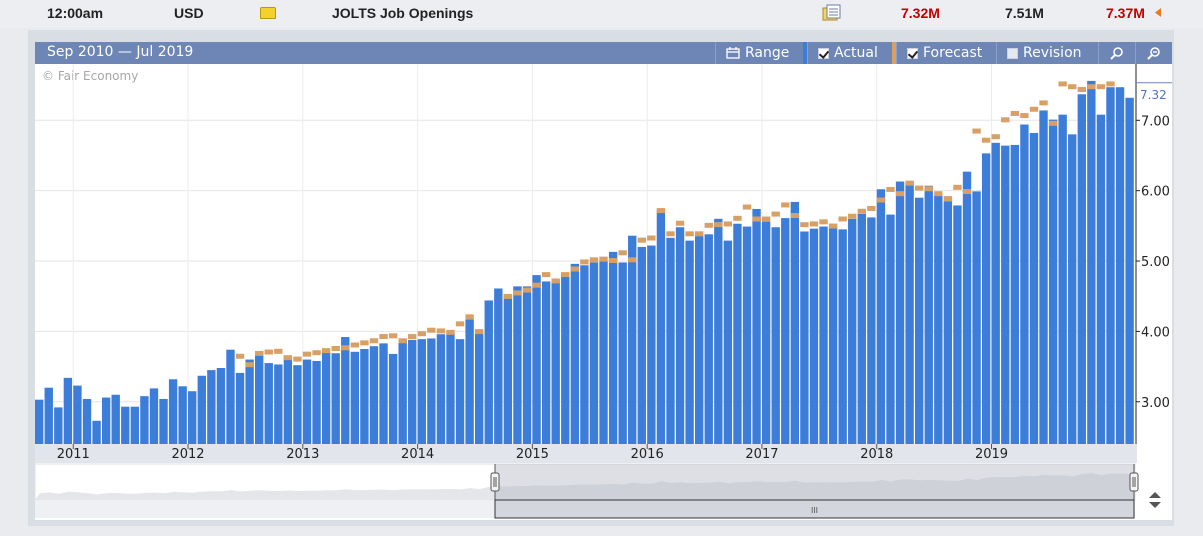 Image resolution: width=1203 pixels, height=536 pixels. What do you see at coordinates (597, 491) in the screenshot?
I see `navigator: III` at bounding box center [597, 491].